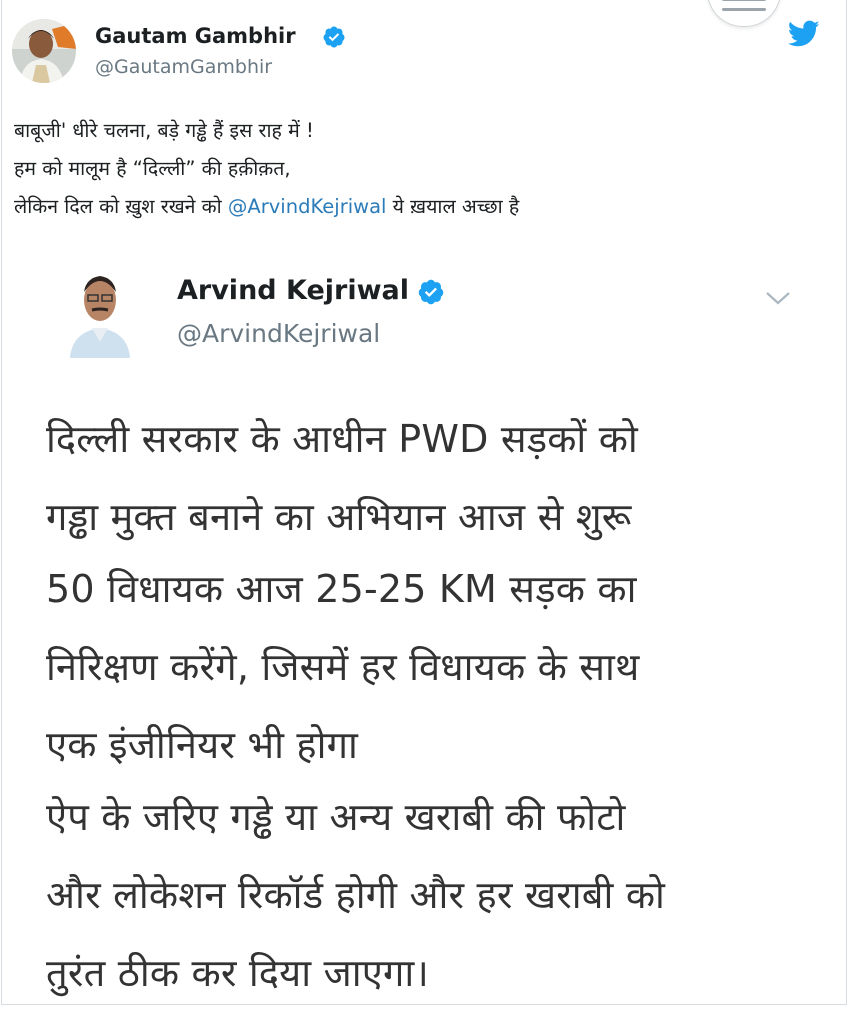  I want to click on author-name: Gautam Gambhir, so click(195, 36).